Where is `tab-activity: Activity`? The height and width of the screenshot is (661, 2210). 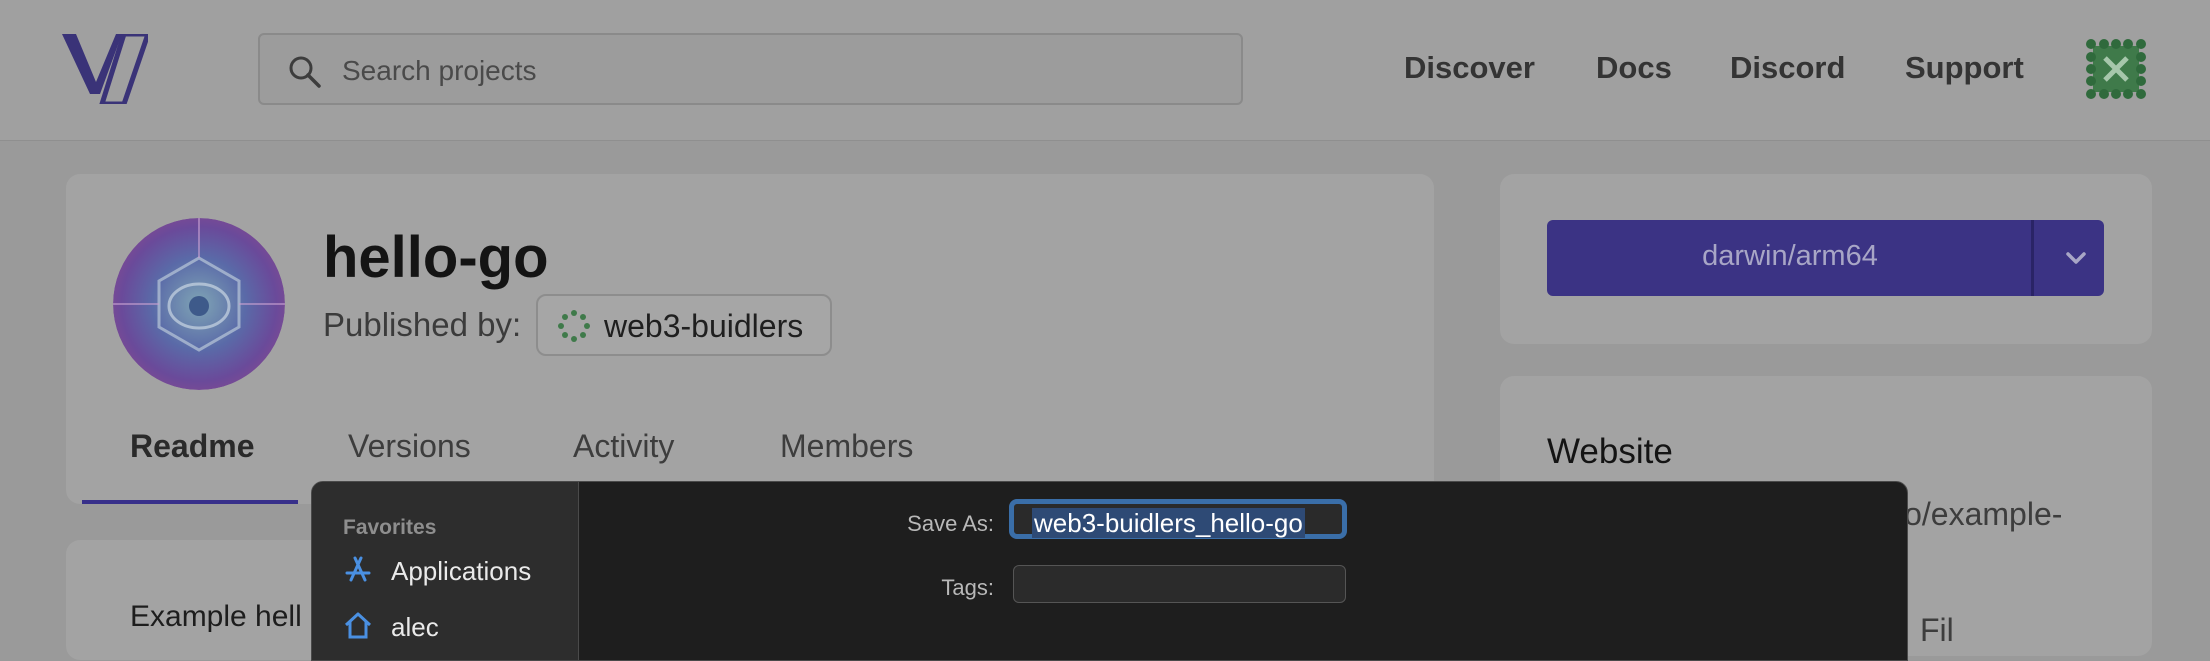 tab-activity: Activity is located at coordinates (623, 446).